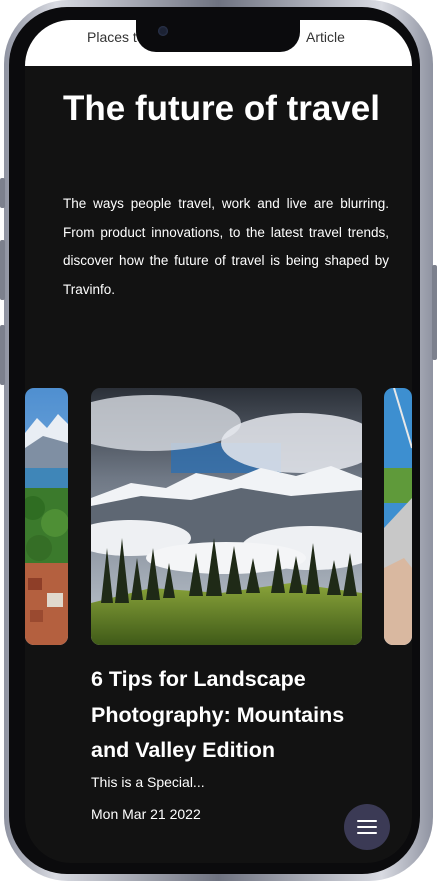 The height and width of the screenshot is (882, 437). Describe the element at coordinates (434, 312) in the screenshot. I see `power-button` at that location.